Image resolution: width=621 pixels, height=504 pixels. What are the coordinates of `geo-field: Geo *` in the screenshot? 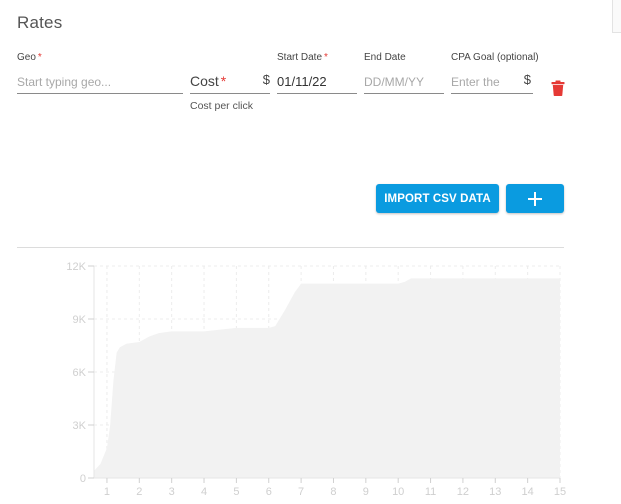 It's located at (100, 74).